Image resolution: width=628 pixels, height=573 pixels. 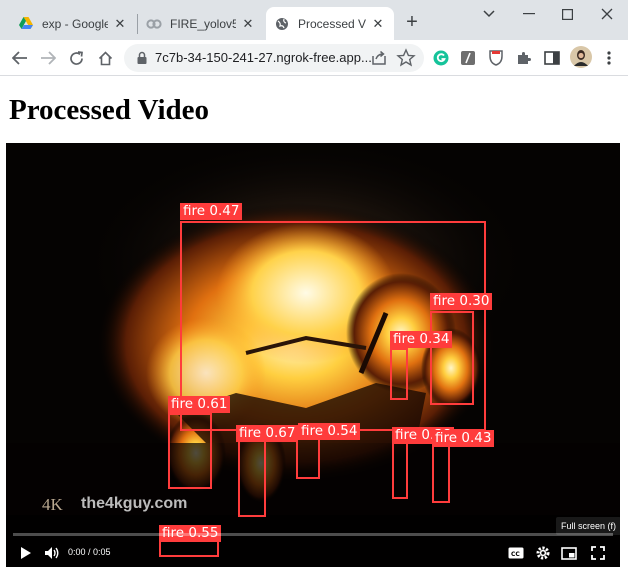 What do you see at coordinates (48, 58) in the screenshot?
I see `forward-arrow-icon` at bounding box center [48, 58].